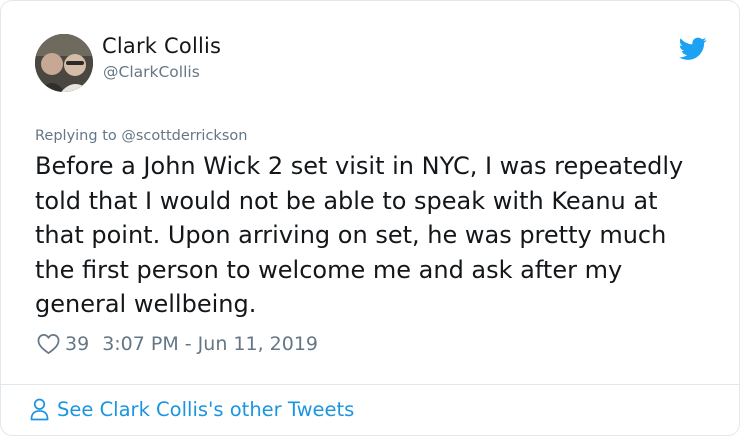  I want to click on avatar, so click(64, 63).